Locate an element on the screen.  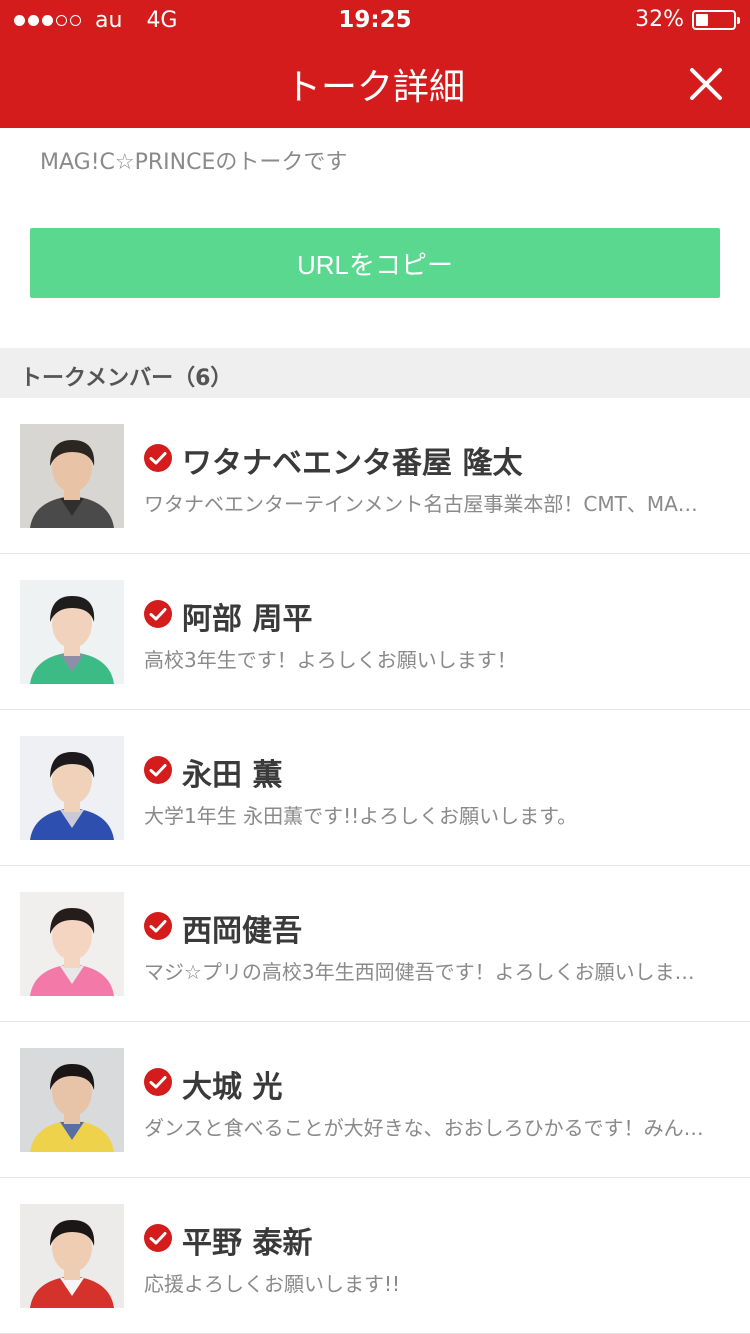
member-name: 永田 薫 is located at coordinates (232, 775).